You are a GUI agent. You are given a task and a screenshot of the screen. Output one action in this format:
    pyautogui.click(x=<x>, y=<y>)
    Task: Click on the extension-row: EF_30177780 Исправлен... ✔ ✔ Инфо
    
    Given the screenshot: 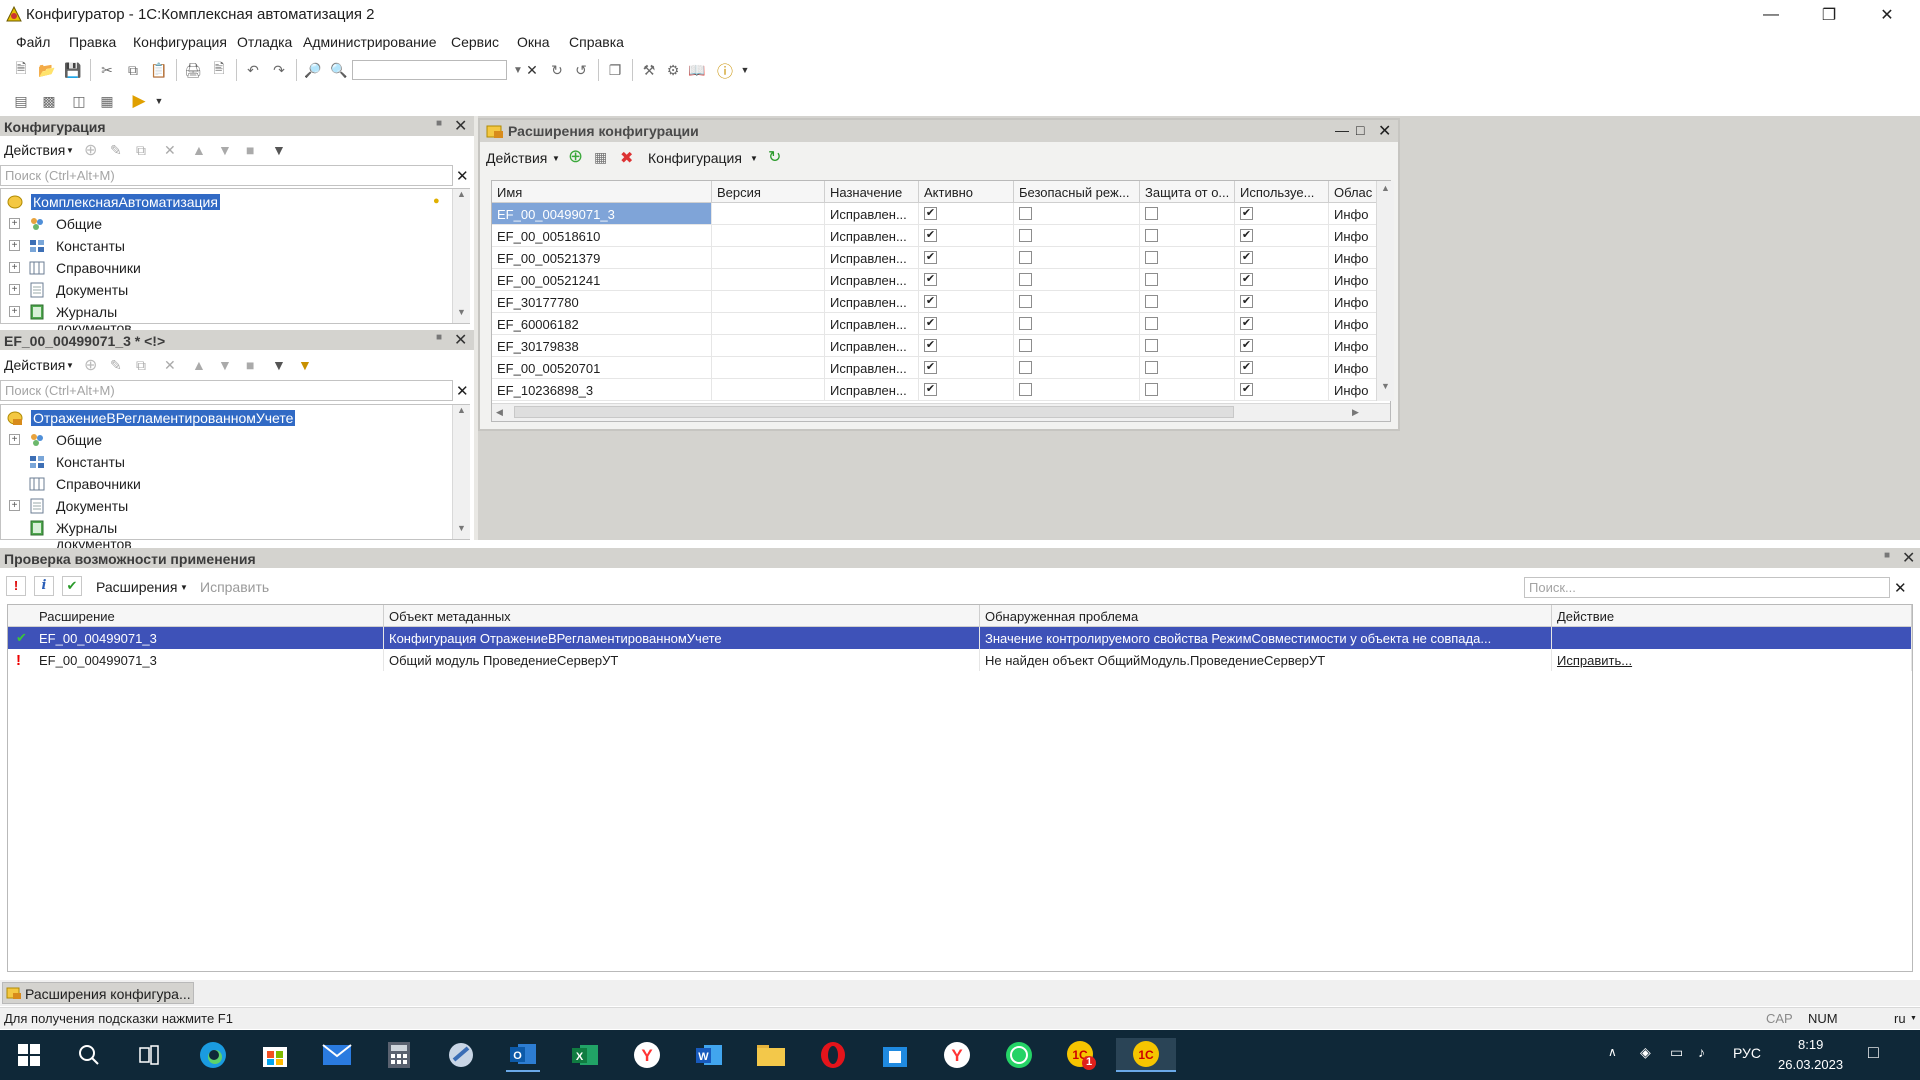 What is the action you would take?
    pyautogui.click(x=934, y=302)
    